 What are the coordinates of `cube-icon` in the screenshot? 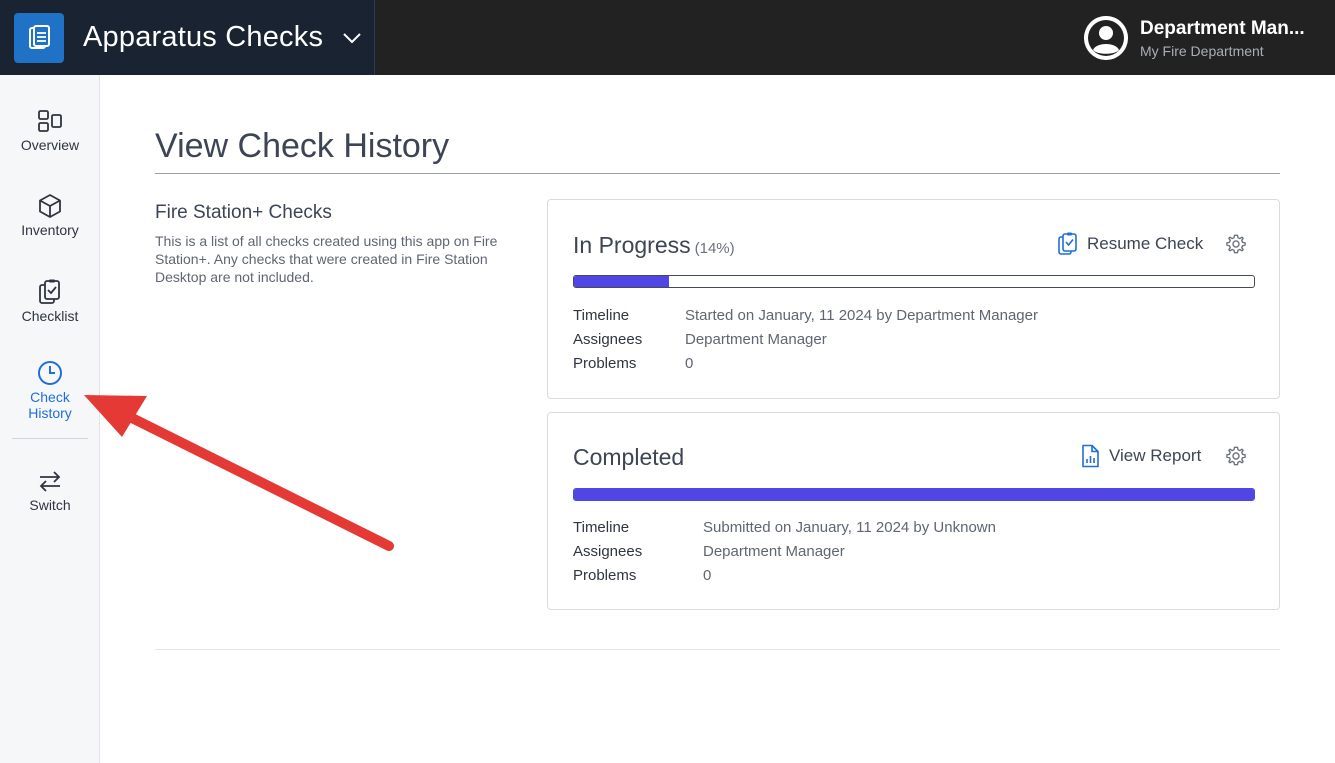 It's located at (50, 206).